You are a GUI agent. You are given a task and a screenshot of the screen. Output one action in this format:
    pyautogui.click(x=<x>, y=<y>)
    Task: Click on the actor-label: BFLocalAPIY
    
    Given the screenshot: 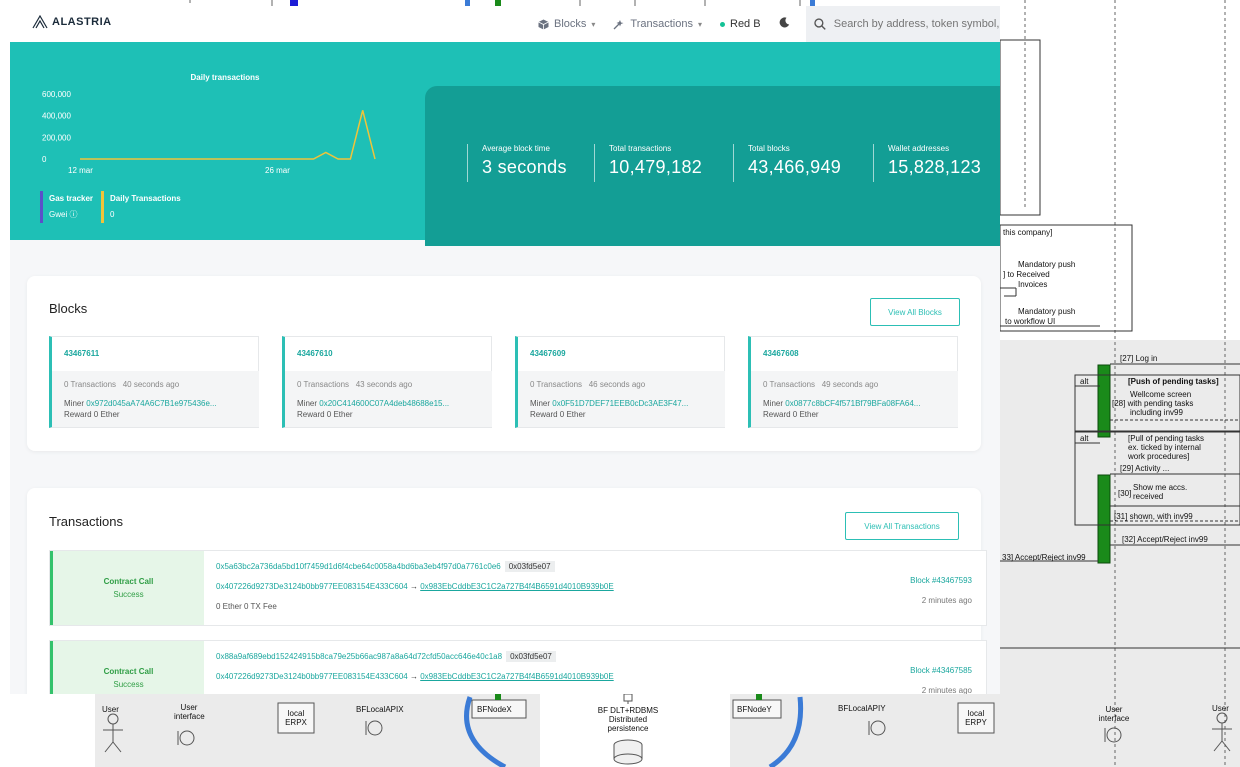 What is the action you would take?
    pyautogui.click(x=862, y=708)
    